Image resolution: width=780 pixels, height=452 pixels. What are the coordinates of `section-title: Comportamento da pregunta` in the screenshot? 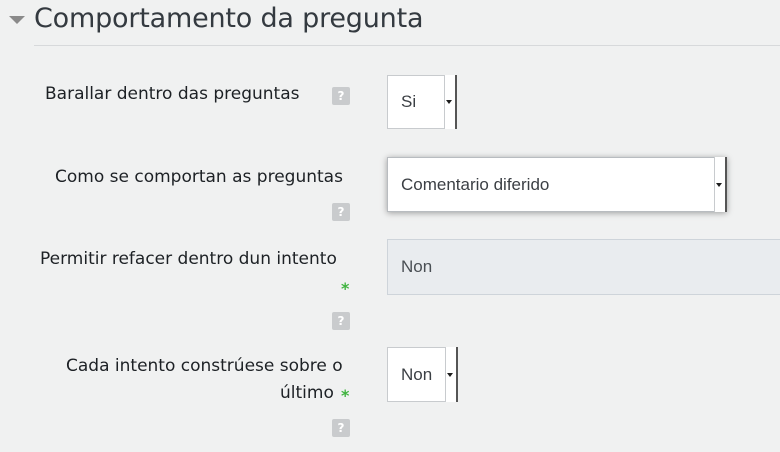 It's located at (228, 18).